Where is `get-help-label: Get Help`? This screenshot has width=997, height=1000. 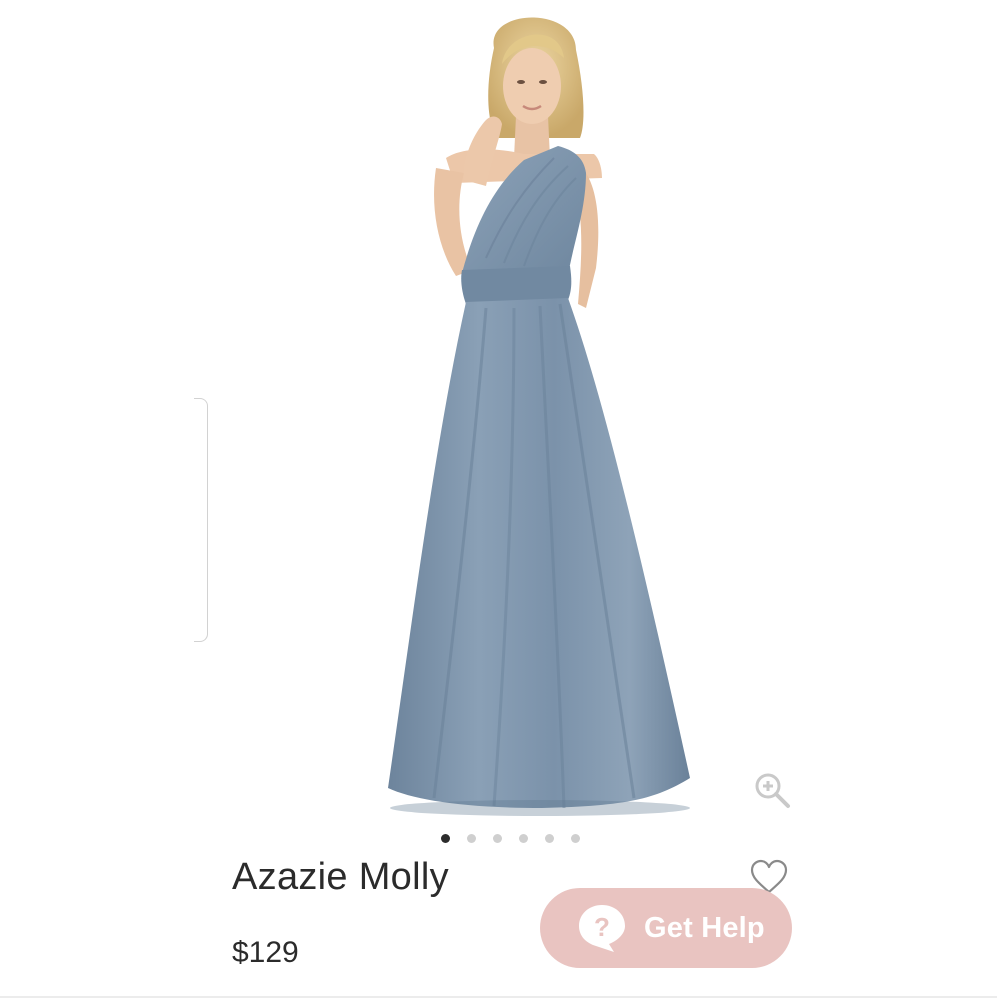
get-help-label: Get Help is located at coordinates (704, 927).